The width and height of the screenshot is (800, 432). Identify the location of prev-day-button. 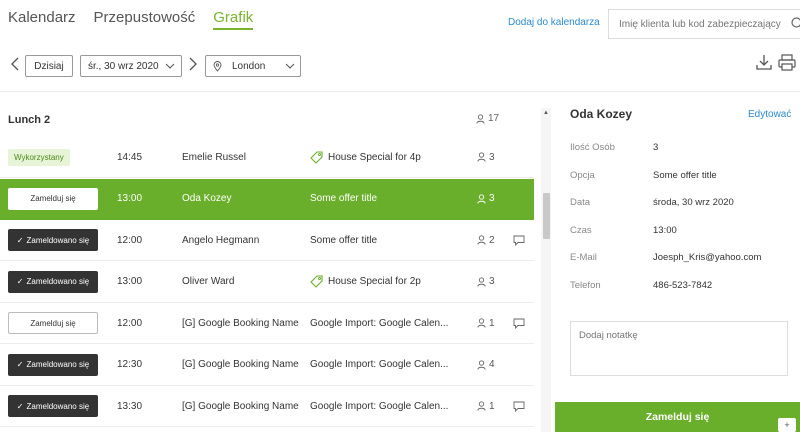
(15, 64).